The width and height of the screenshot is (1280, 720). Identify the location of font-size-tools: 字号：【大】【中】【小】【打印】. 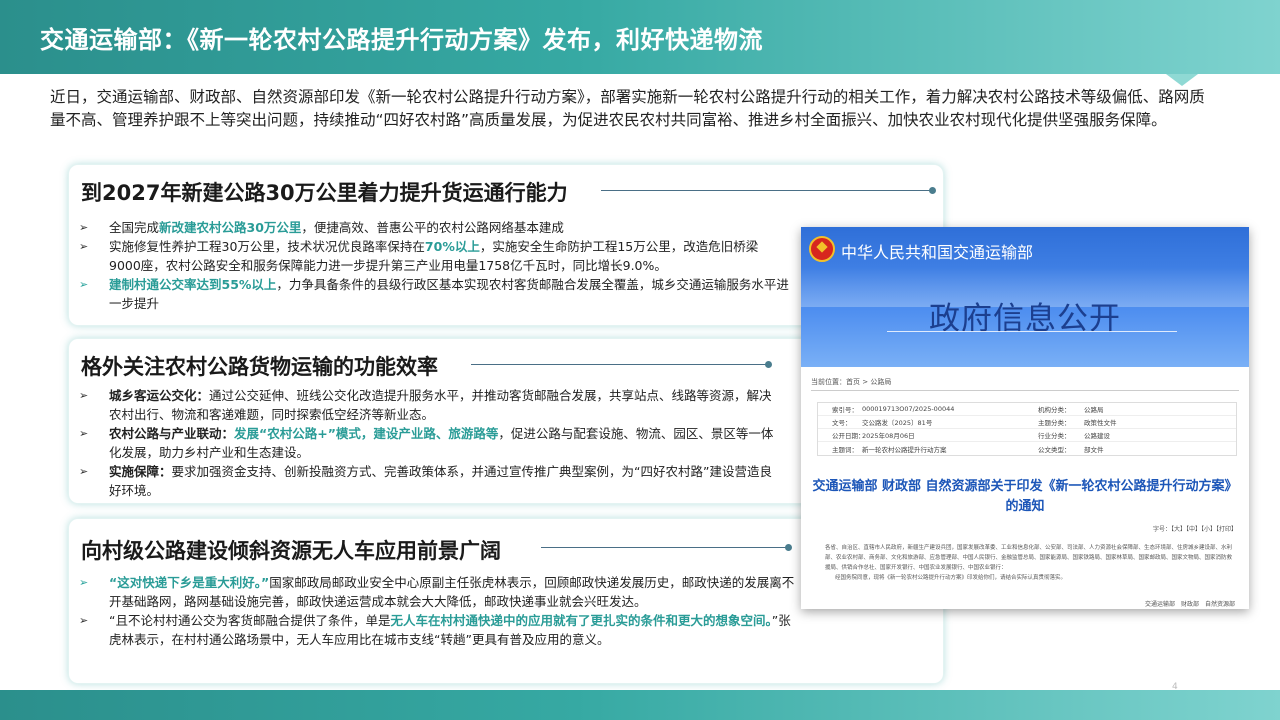
(1194, 529).